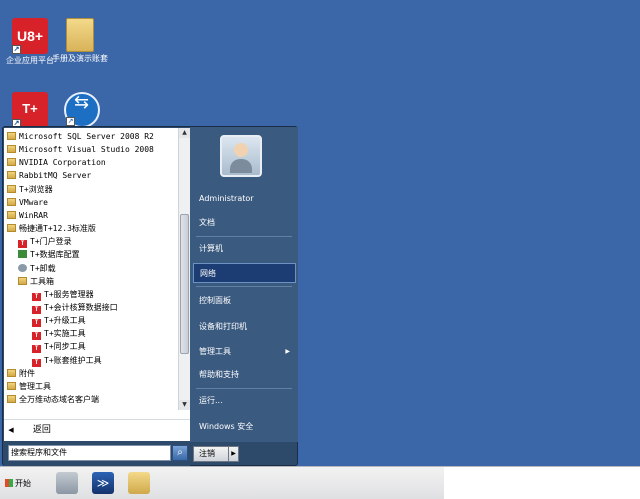 The height and width of the screenshot is (499, 640). What do you see at coordinates (65, 334) in the screenshot?
I see `program-item-label: T+实施工具` at bounding box center [65, 334].